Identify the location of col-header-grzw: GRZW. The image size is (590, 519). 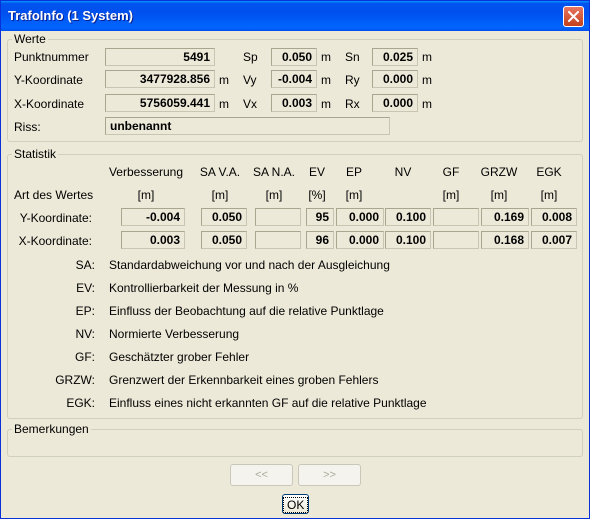
(499, 172).